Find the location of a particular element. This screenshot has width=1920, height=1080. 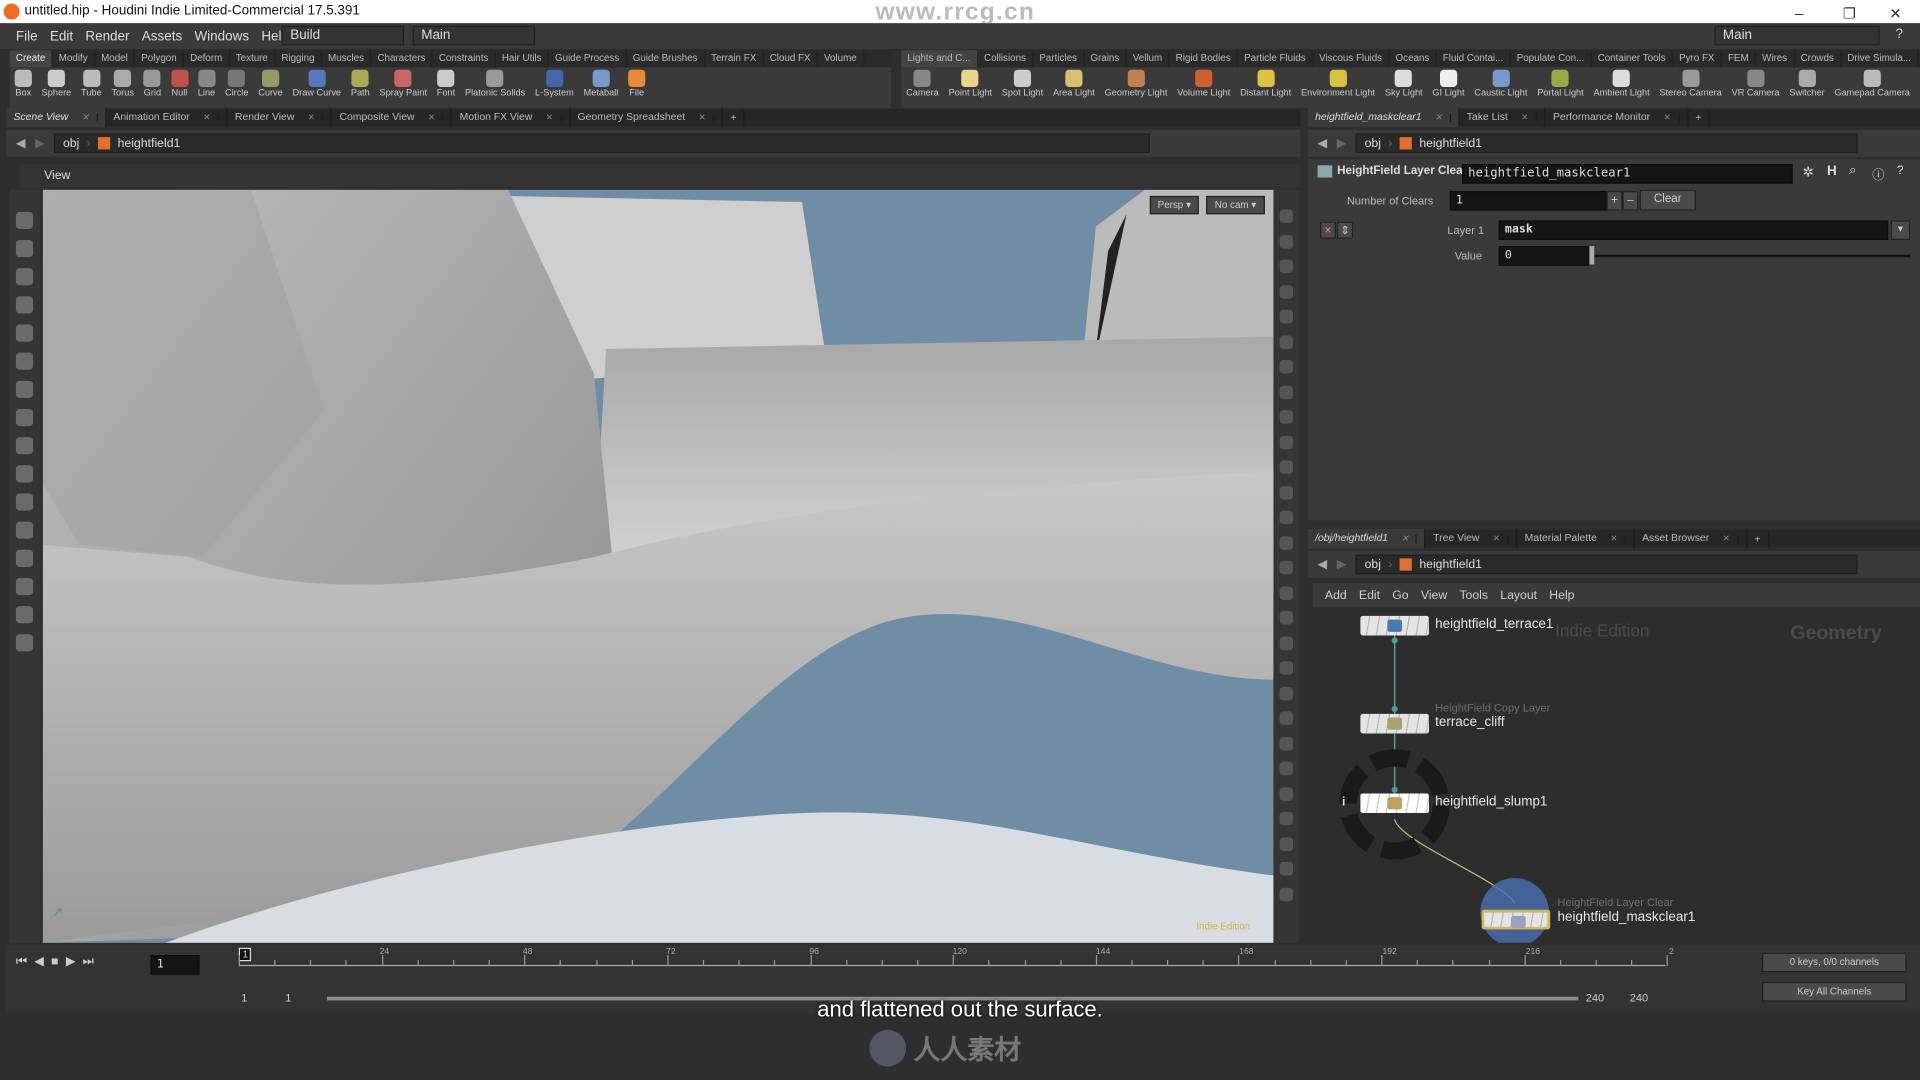

tool-geometry-light: Geometry Light is located at coordinates (1136, 87).